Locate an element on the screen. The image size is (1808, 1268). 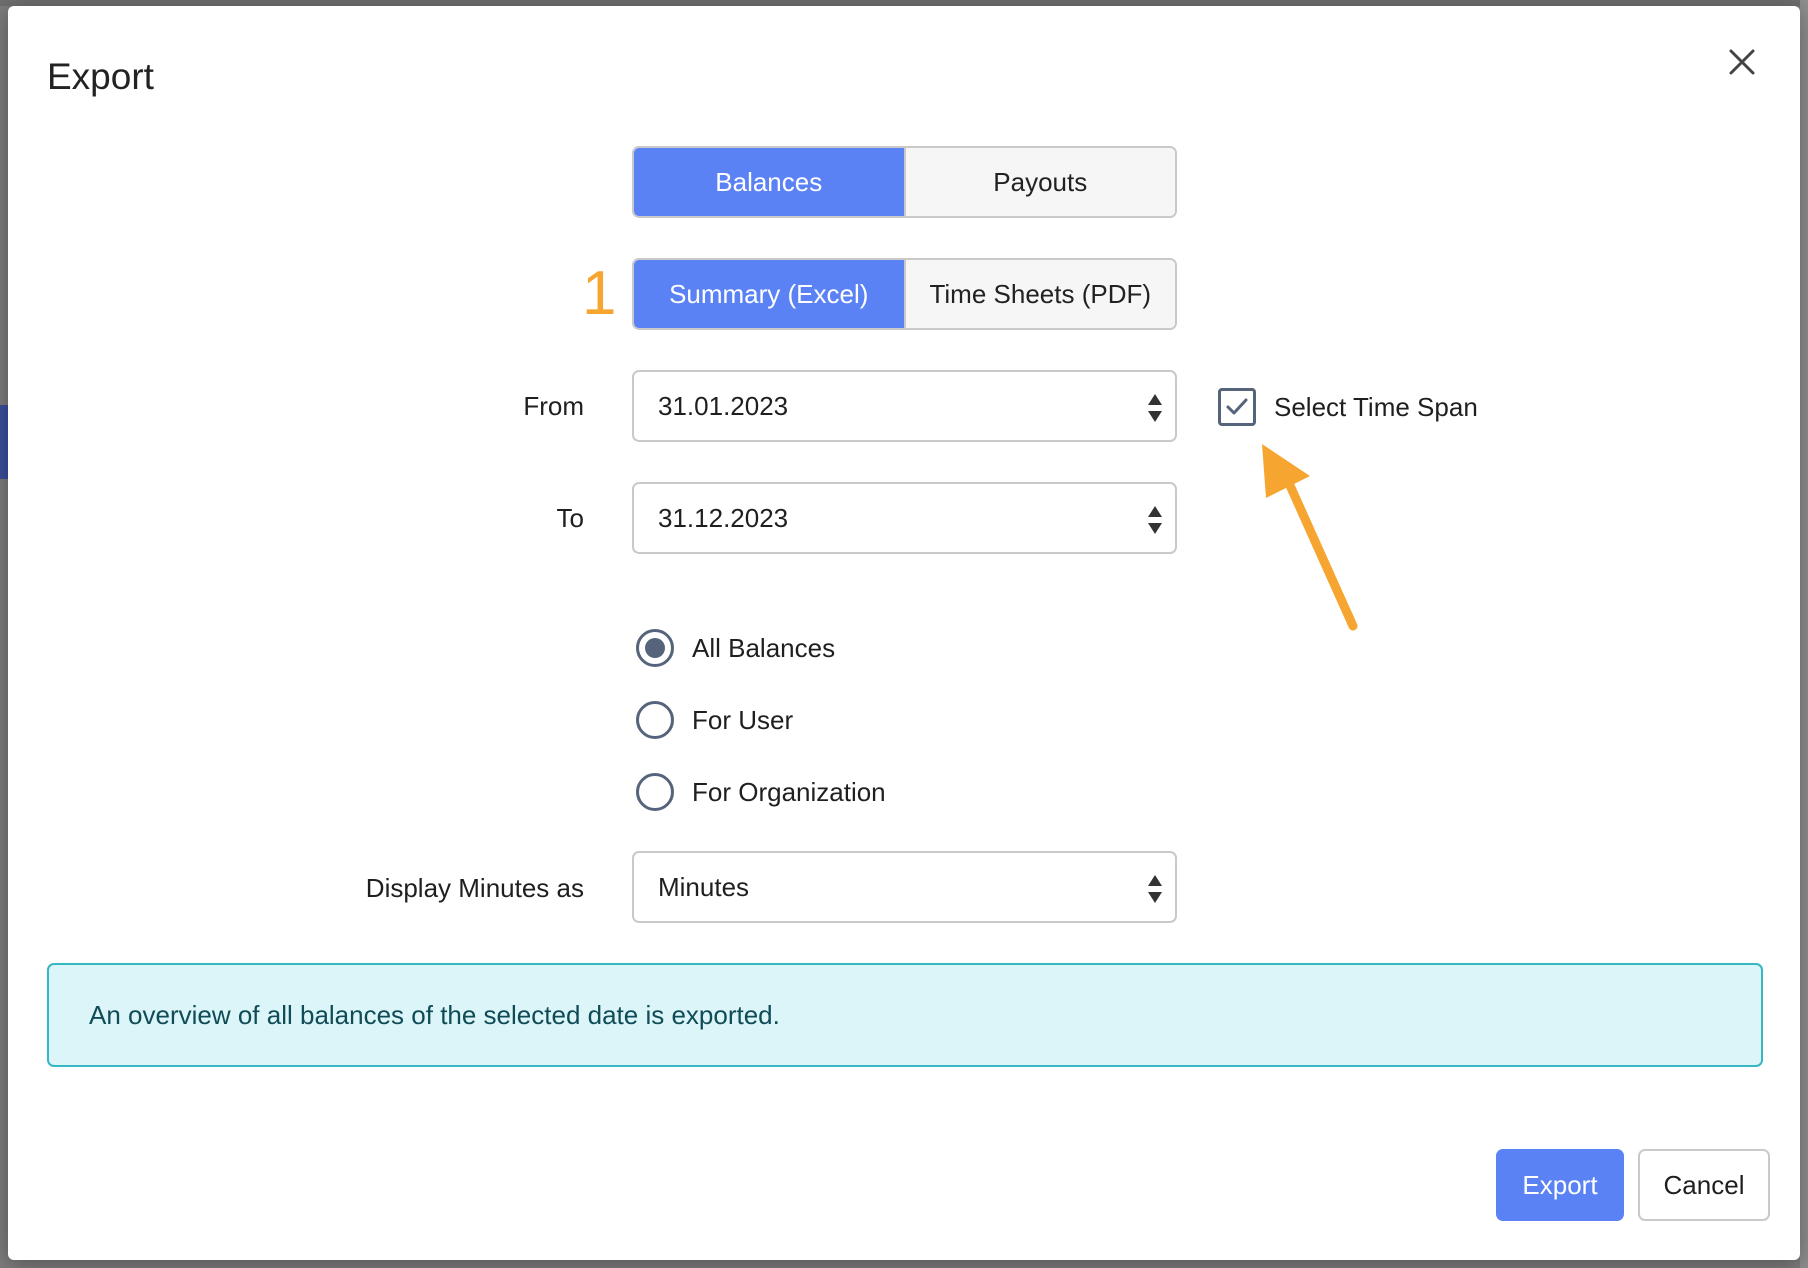
all-balances-radio is located at coordinates (655, 648).